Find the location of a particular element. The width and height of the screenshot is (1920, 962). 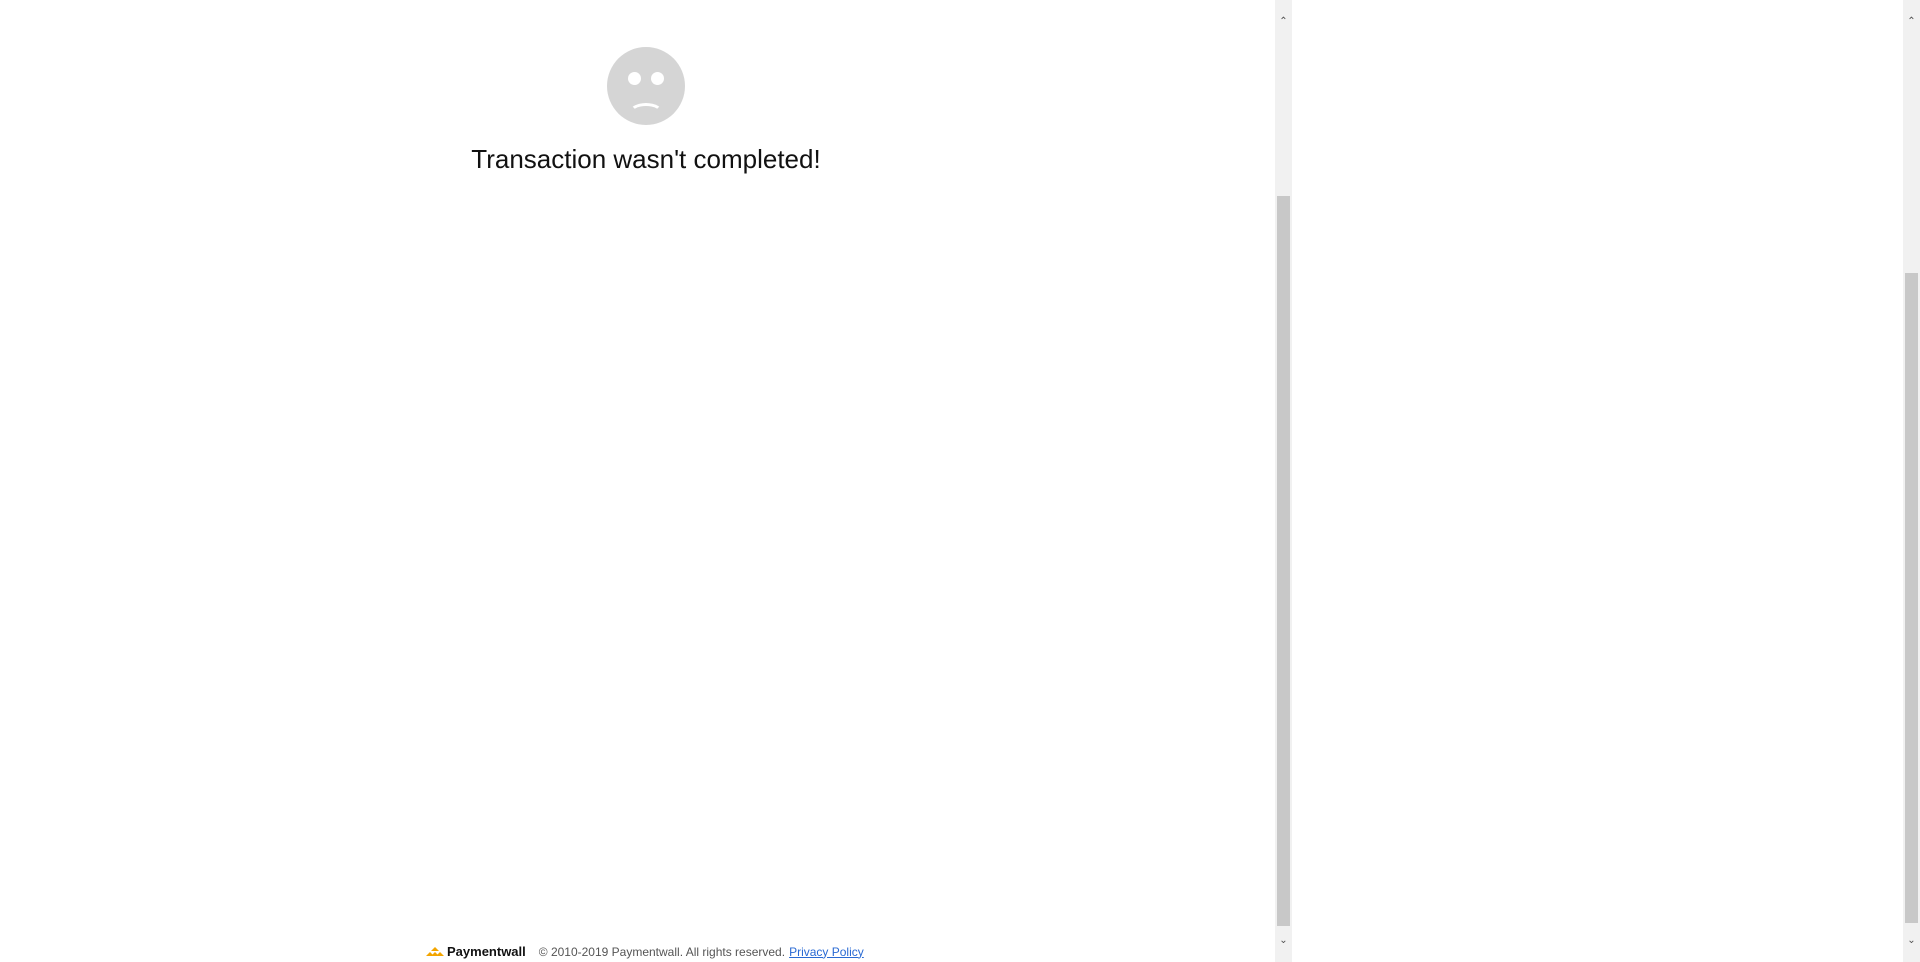

brand-name: Paymentwall is located at coordinates (486, 951).